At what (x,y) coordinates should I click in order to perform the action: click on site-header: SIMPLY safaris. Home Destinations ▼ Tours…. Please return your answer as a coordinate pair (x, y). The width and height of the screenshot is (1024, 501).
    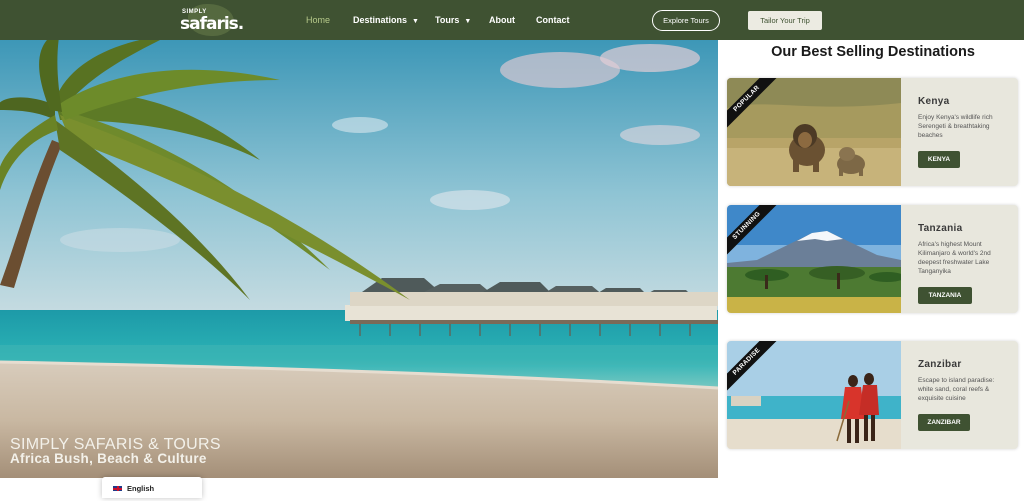
    Looking at the image, I should click on (512, 20).